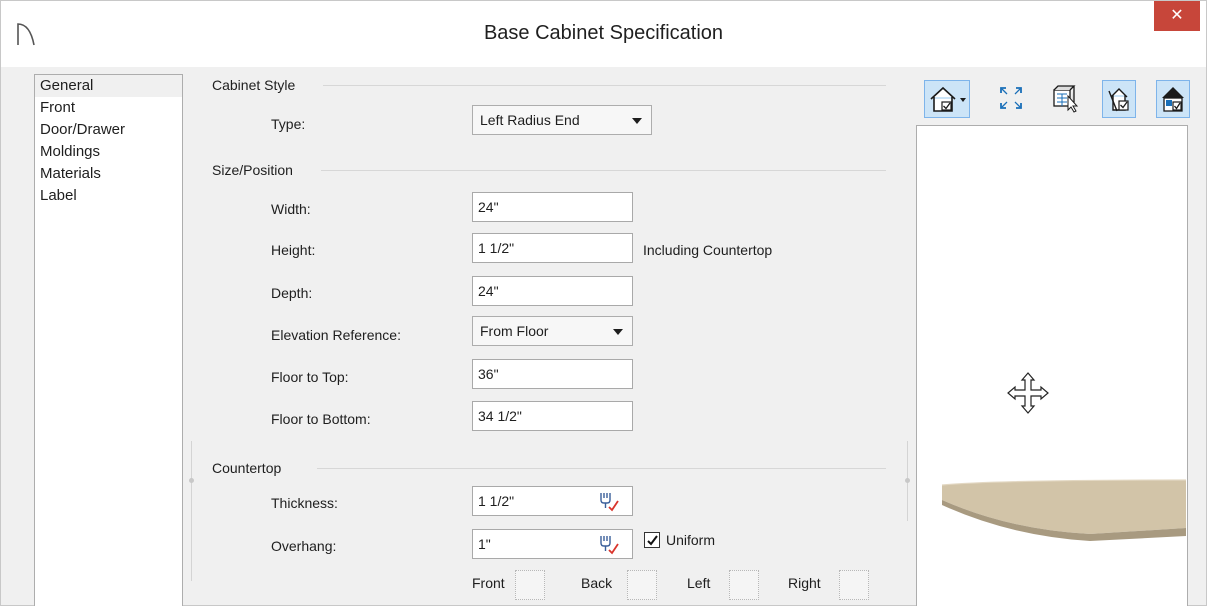 This screenshot has width=1207, height=606. What do you see at coordinates (691, 540) in the screenshot?
I see `uniform-label: Uniform` at bounding box center [691, 540].